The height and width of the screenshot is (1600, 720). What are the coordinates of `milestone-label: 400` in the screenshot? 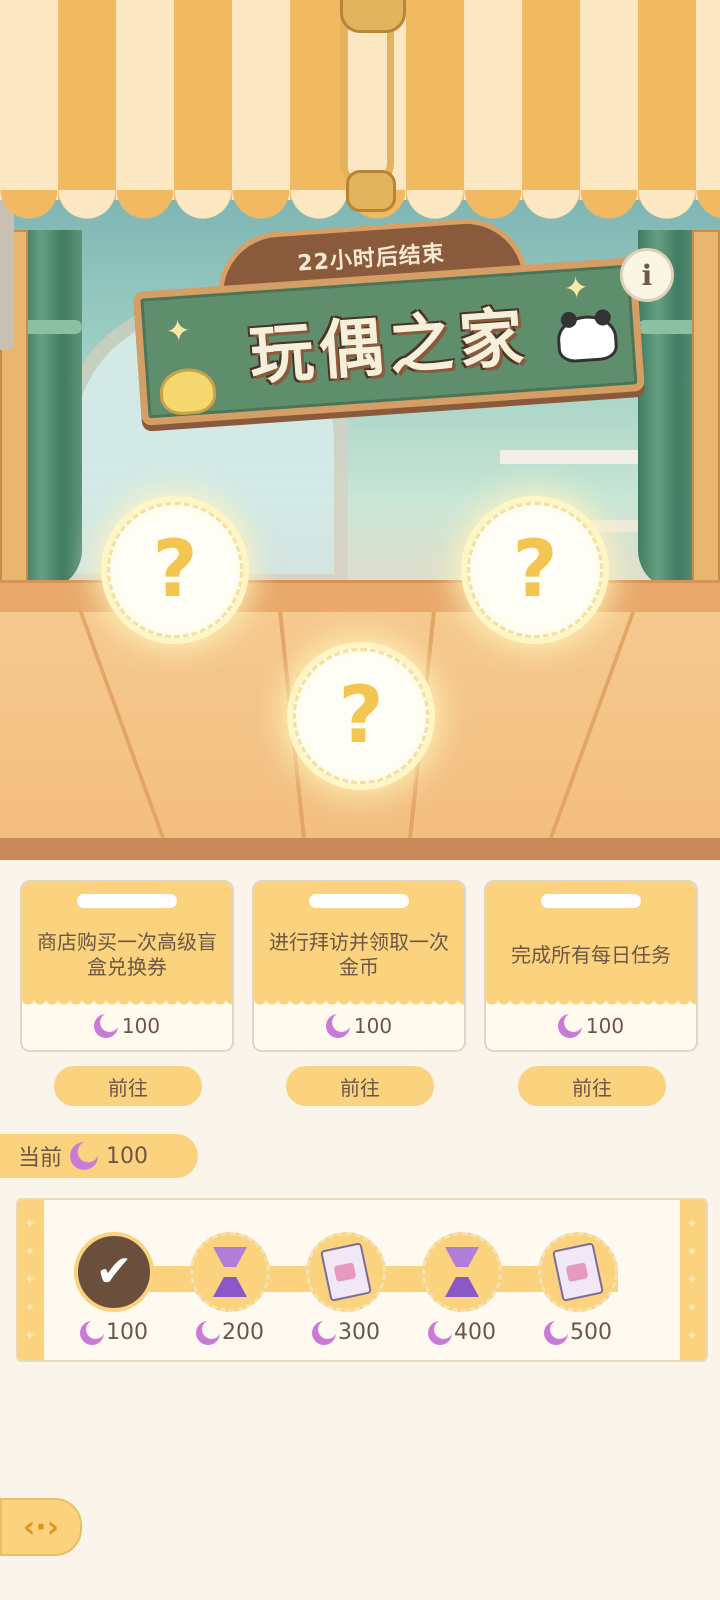 It's located at (462, 1332).